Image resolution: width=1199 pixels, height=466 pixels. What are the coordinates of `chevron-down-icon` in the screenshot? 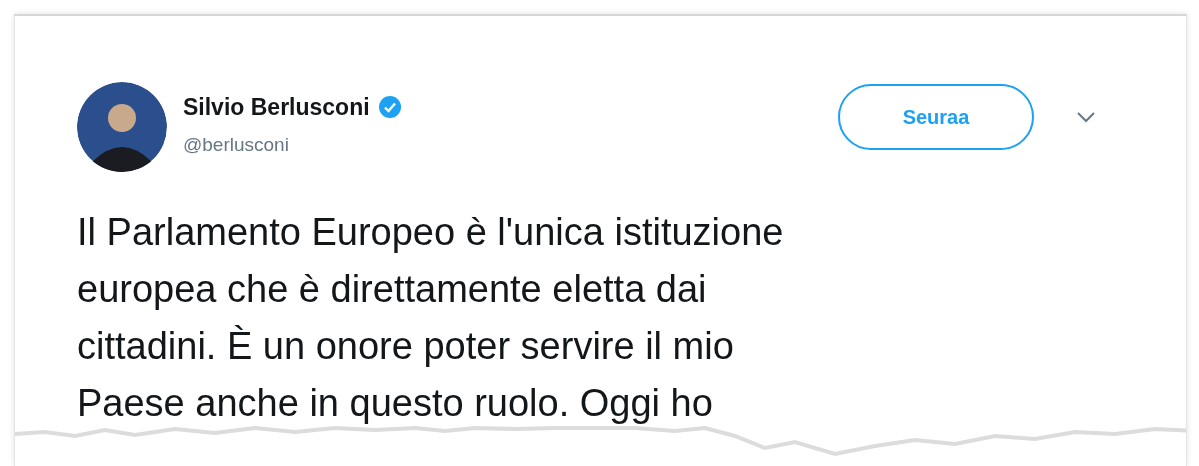 It's located at (1086, 117).